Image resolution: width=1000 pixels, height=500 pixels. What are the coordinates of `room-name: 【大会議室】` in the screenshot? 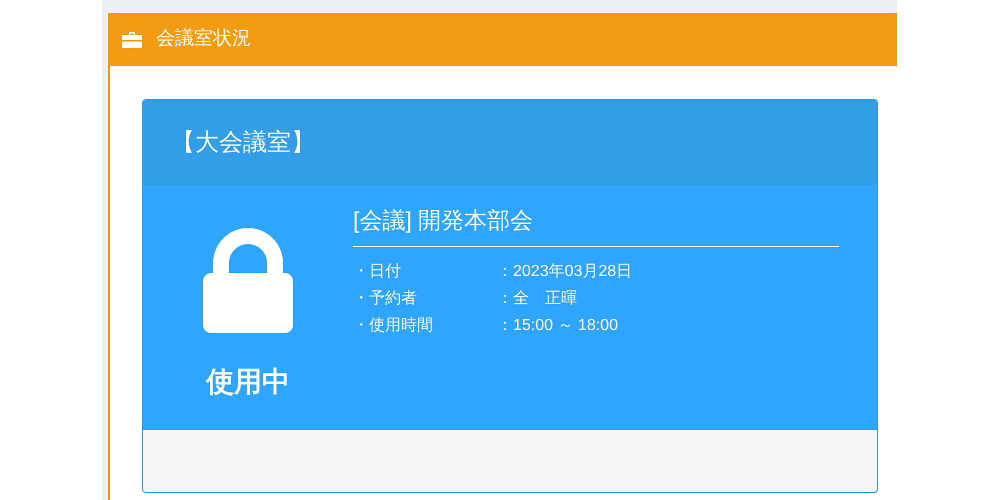 It's located at (243, 143).